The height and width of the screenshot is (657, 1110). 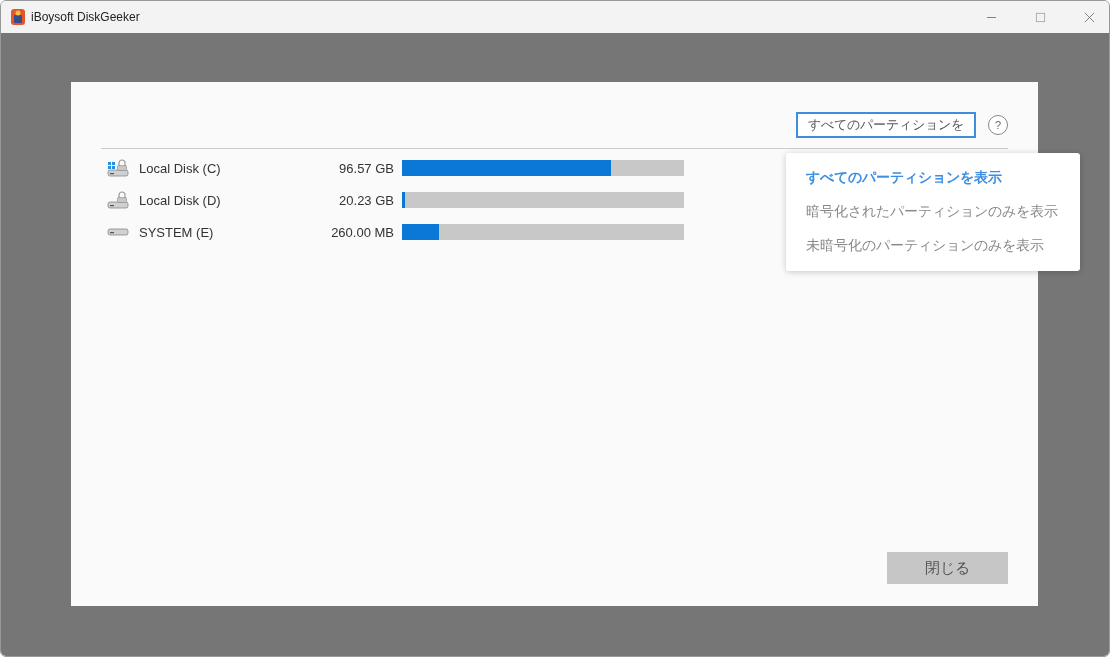 What do you see at coordinates (177, 232) in the screenshot?
I see `partition-name: SYSTEM (E)` at bounding box center [177, 232].